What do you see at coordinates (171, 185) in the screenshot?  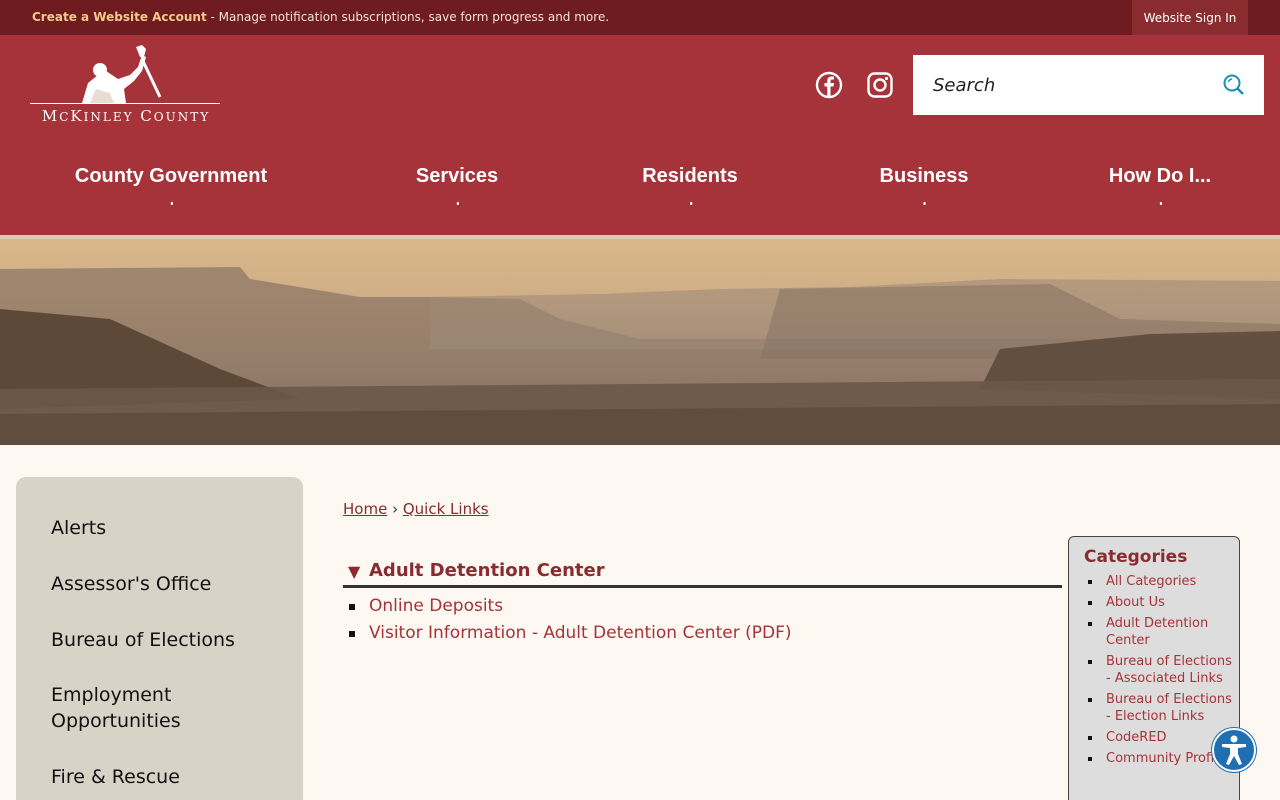 I see `nav-county-government: County Government` at bounding box center [171, 185].